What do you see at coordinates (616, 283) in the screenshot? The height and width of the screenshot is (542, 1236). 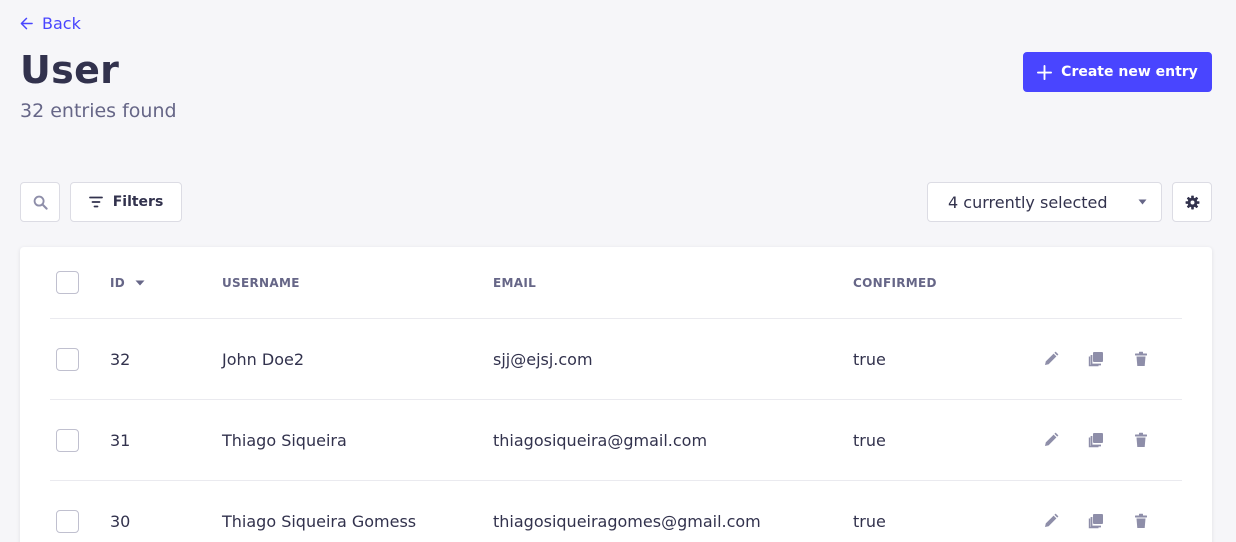 I see `table-header-row: ID USERNAME EMAIL CONFIRMED` at bounding box center [616, 283].